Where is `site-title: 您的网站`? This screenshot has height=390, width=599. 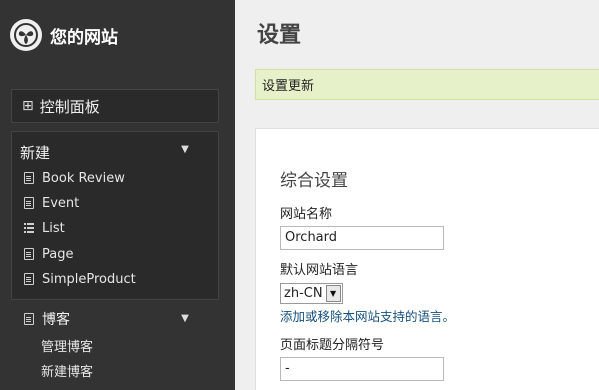 site-title: 您的网站 is located at coordinates (84, 35).